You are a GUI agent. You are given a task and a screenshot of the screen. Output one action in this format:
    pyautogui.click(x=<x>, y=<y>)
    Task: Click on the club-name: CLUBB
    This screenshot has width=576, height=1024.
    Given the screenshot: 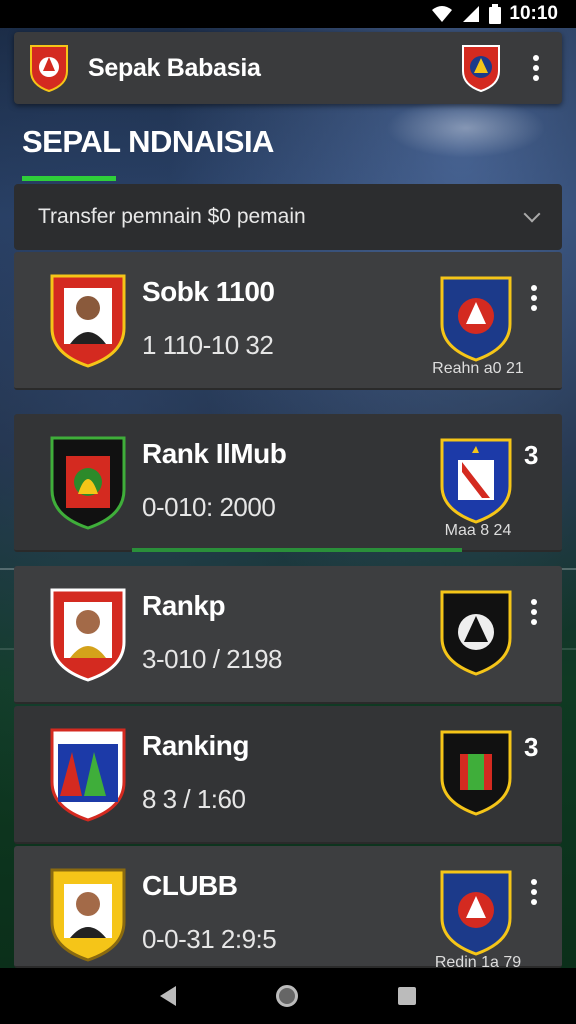 What is the action you would take?
    pyautogui.click(x=190, y=885)
    